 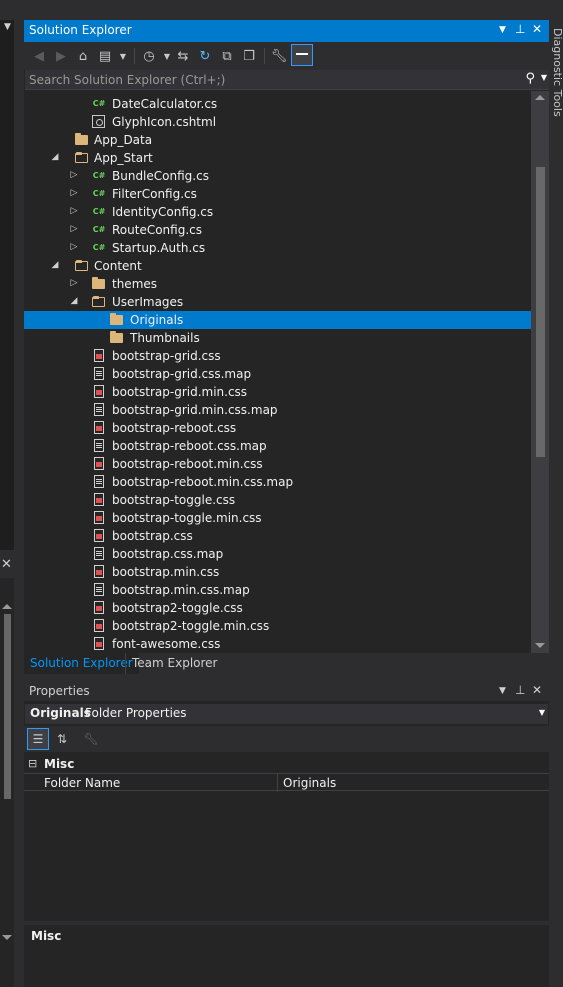 I want to click on tree-item-label: bootstrap-toggle.css, so click(x=174, y=500).